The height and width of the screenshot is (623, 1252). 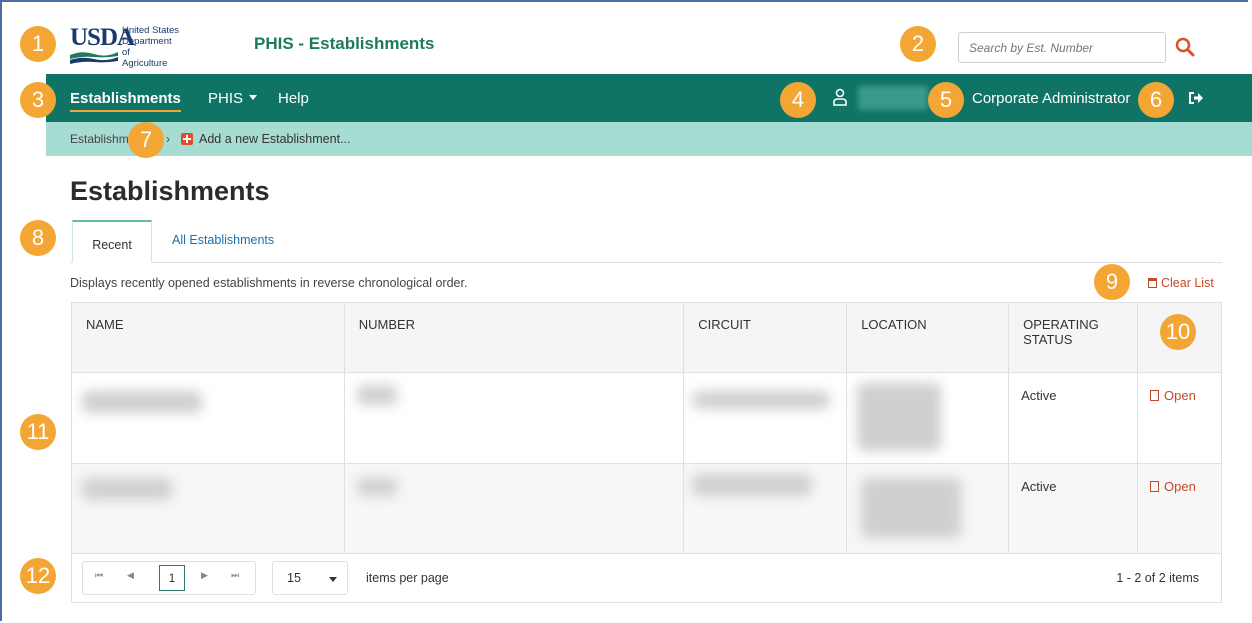 What do you see at coordinates (1157, 578) in the screenshot?
I see `pager-info: 1 - 2 of 2 items` at bounding box center [1157, 578].